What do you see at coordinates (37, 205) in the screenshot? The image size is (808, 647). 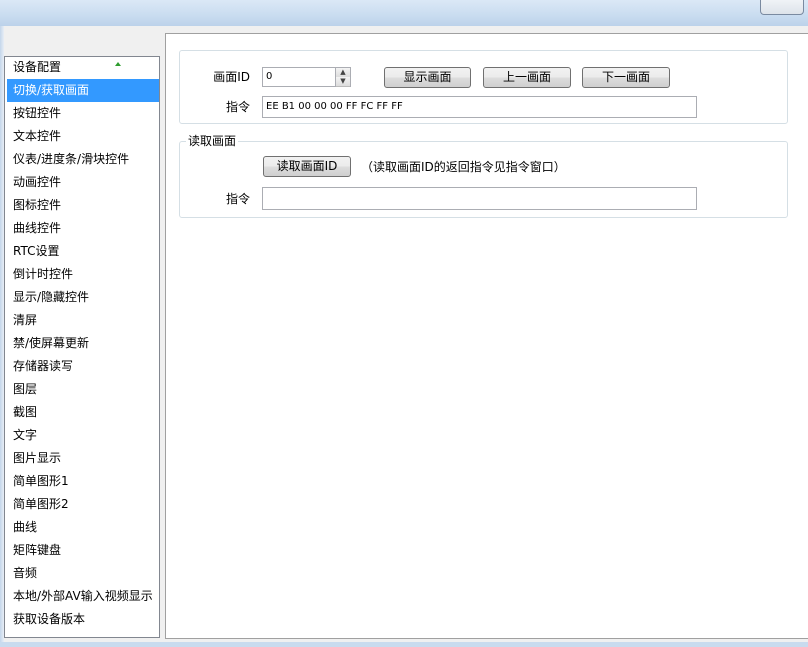 I see `list-item-label: 图标控件` at bounding box center [37, 205].